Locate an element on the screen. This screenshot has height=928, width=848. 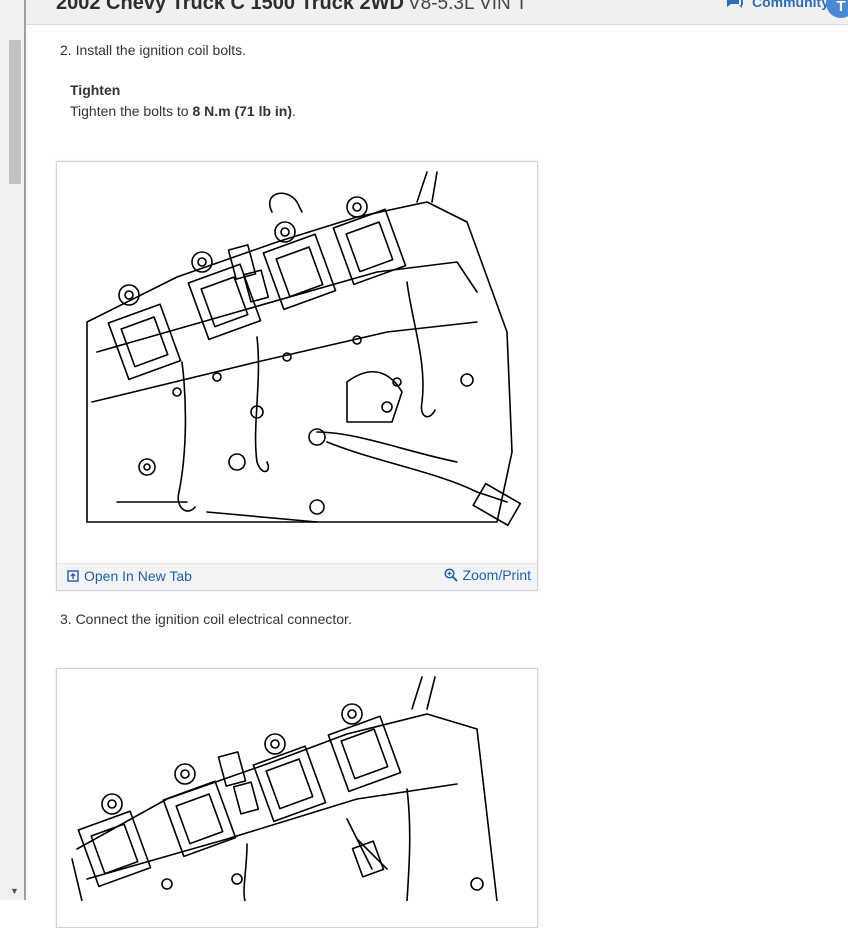
scroll-down-arrow-icon: ▼ is located at coordinates (14, 891).